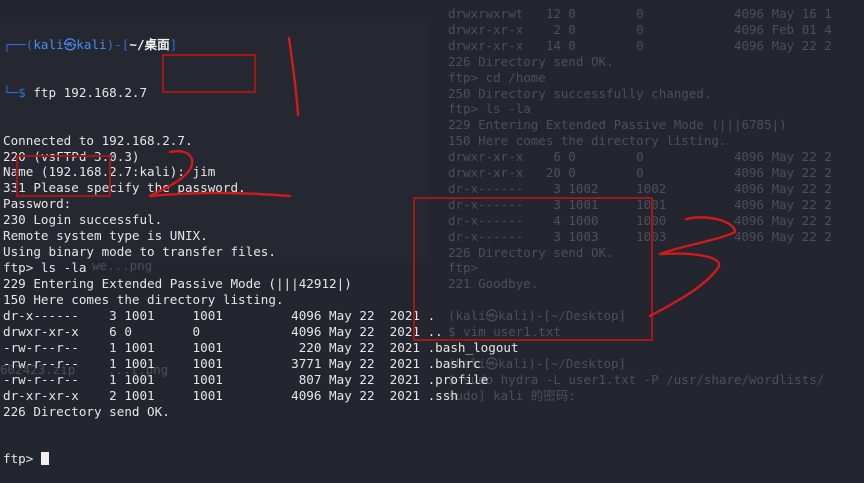 This screenshot has width=864, height=483. What do you see at coordinates (86, 411) in the screenshot?
I see `terminal-line: 226 Directory send OK.` at bounding box center [86, 411].